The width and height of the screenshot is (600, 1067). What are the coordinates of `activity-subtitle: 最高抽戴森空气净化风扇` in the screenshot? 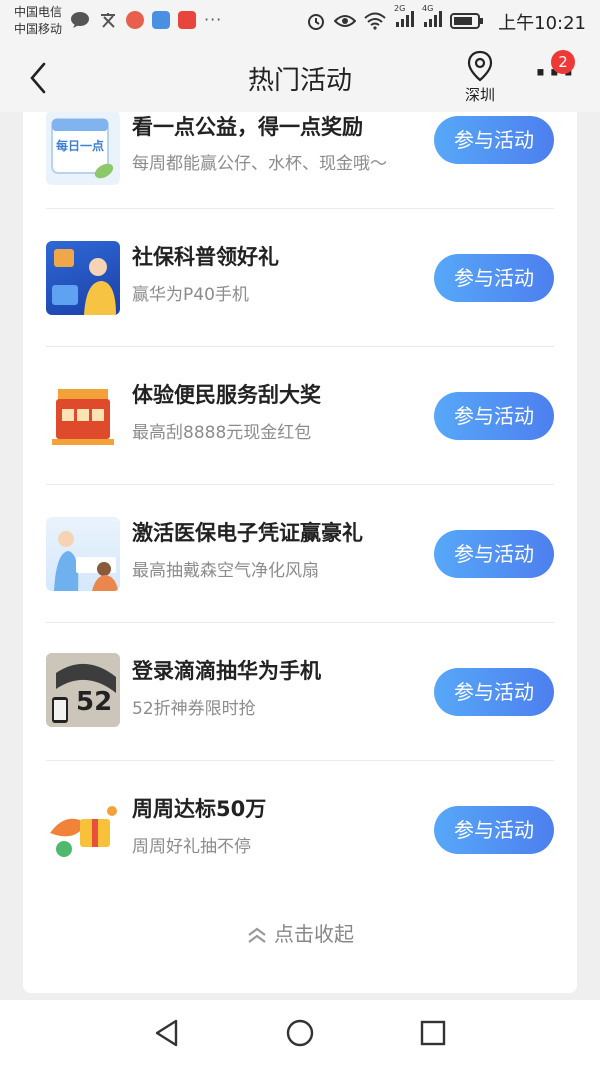 It's located at (225, 571).